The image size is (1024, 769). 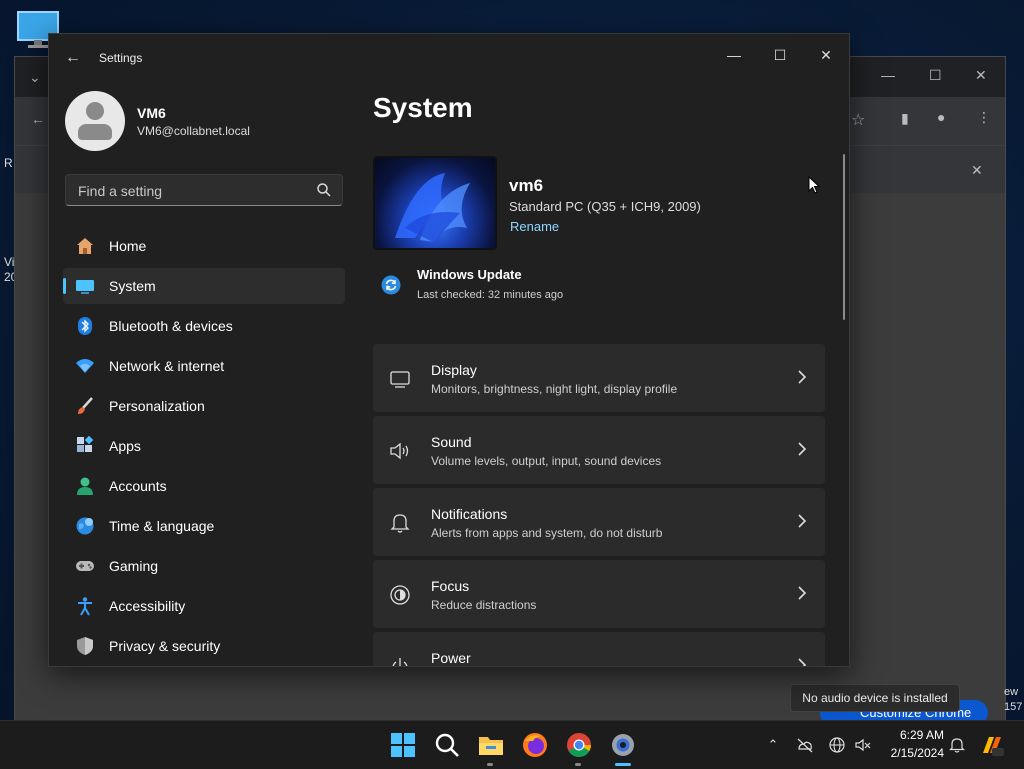 What do you see at coordinates (844, 237) in the screenshot?
I see `scrollbar` at bounding box center [844, 237].